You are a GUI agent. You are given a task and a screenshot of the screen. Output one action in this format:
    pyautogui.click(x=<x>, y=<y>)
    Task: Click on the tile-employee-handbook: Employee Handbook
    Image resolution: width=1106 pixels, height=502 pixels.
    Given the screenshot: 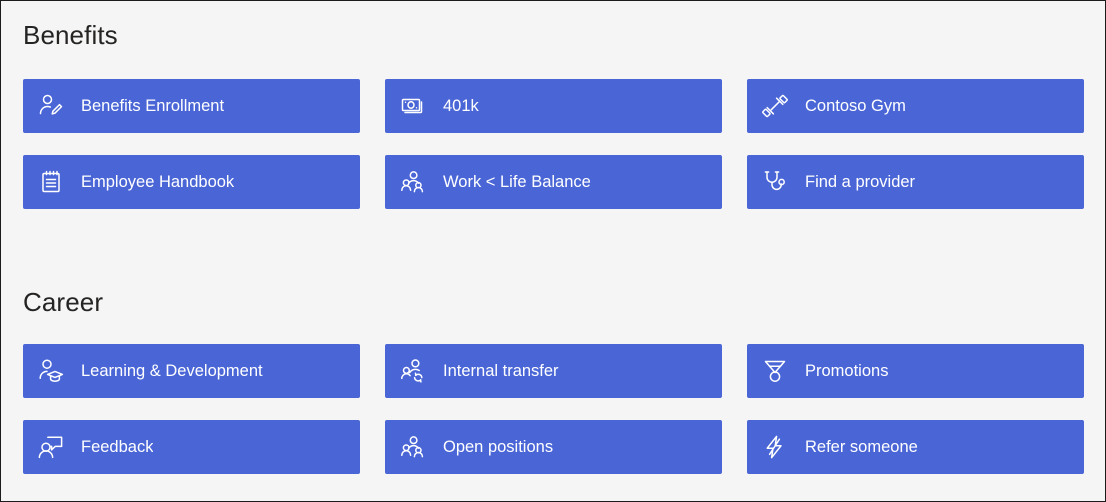 What is the action you would take?
    pyautogui.click(x=191, y=182)
    